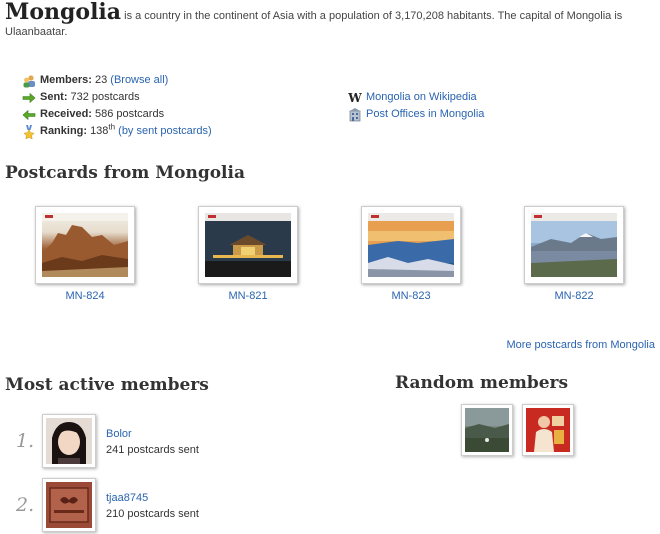 The width and height of the screenshot is (660, 534). What do you see at coordinates (119, 434) in the screenshot?
I see `member-name-link: Bolor` at bounding box center [119, 434].